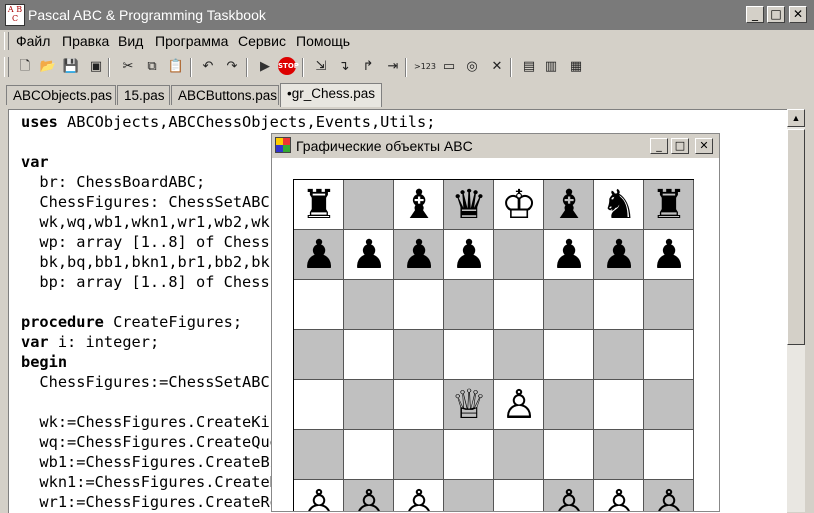 The height and width of the screenshot is (513, 814). What do you see at coordinates (191, 41) in the screenshot?
I see `menu-program: Программа` at bounding box center [191, 41].